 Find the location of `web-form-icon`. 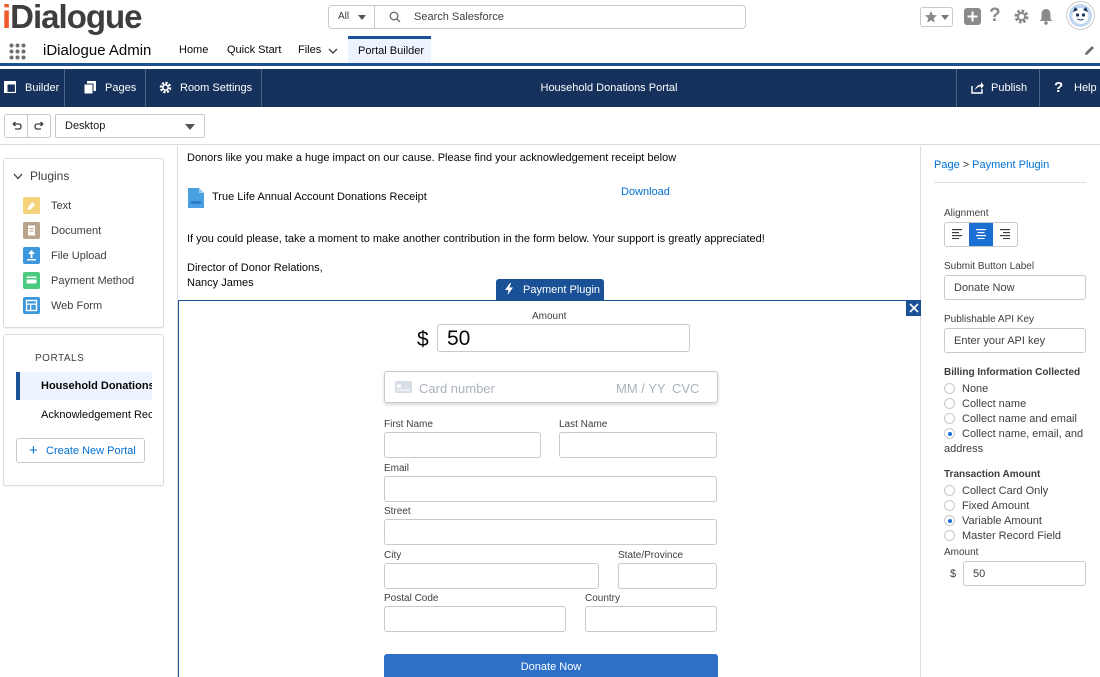

web-form-icon is located at coordinates (31, 305).